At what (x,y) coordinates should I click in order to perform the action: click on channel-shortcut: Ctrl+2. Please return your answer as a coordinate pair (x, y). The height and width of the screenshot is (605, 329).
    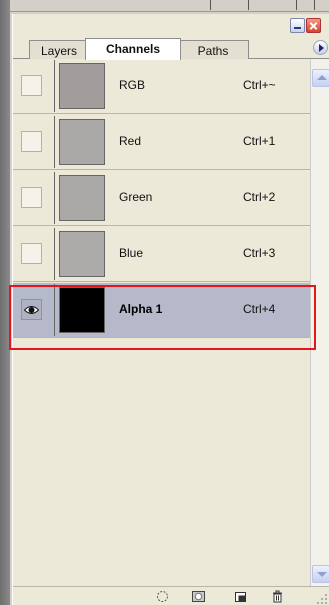
    Looking at the image, I should click on (259, 197).